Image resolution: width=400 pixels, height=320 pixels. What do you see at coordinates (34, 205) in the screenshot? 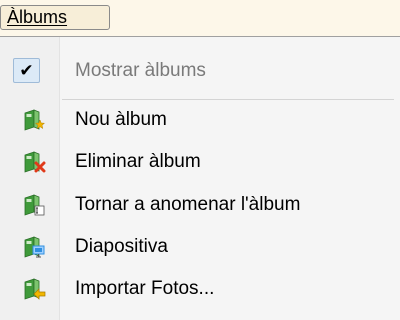
I see `rename-album-icon` at bounding box center [34, 205].